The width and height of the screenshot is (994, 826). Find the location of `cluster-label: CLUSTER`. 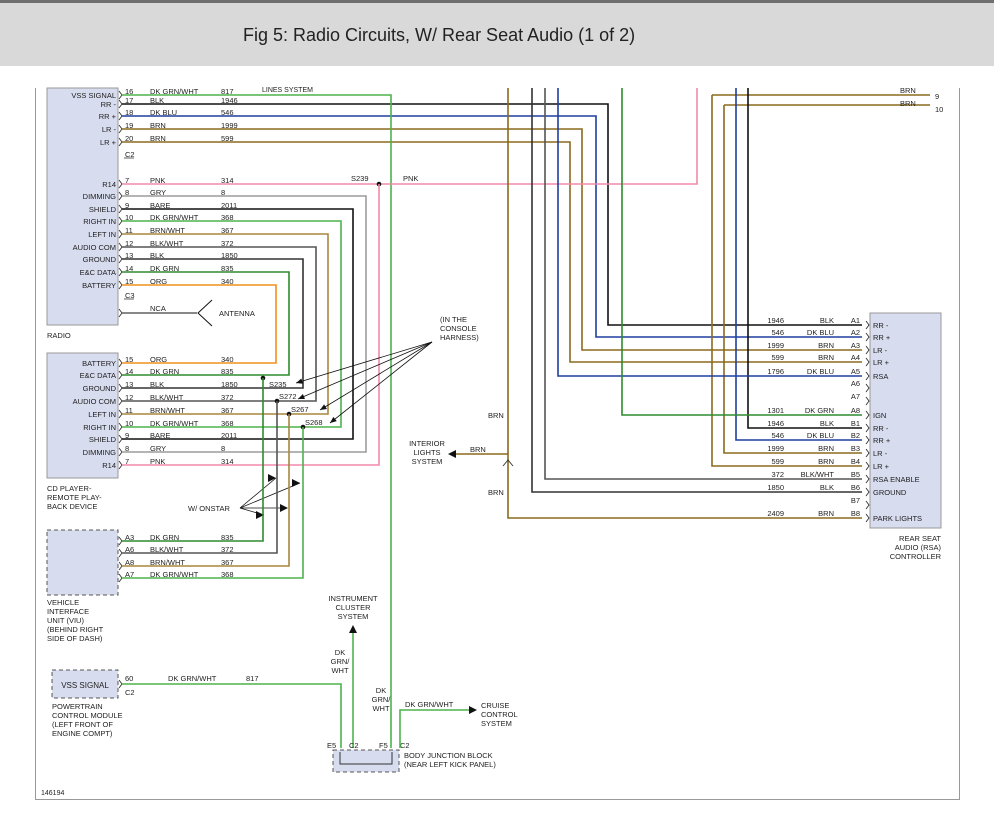

cluster-label: CLUSTER is located at coordinates (353, 607).